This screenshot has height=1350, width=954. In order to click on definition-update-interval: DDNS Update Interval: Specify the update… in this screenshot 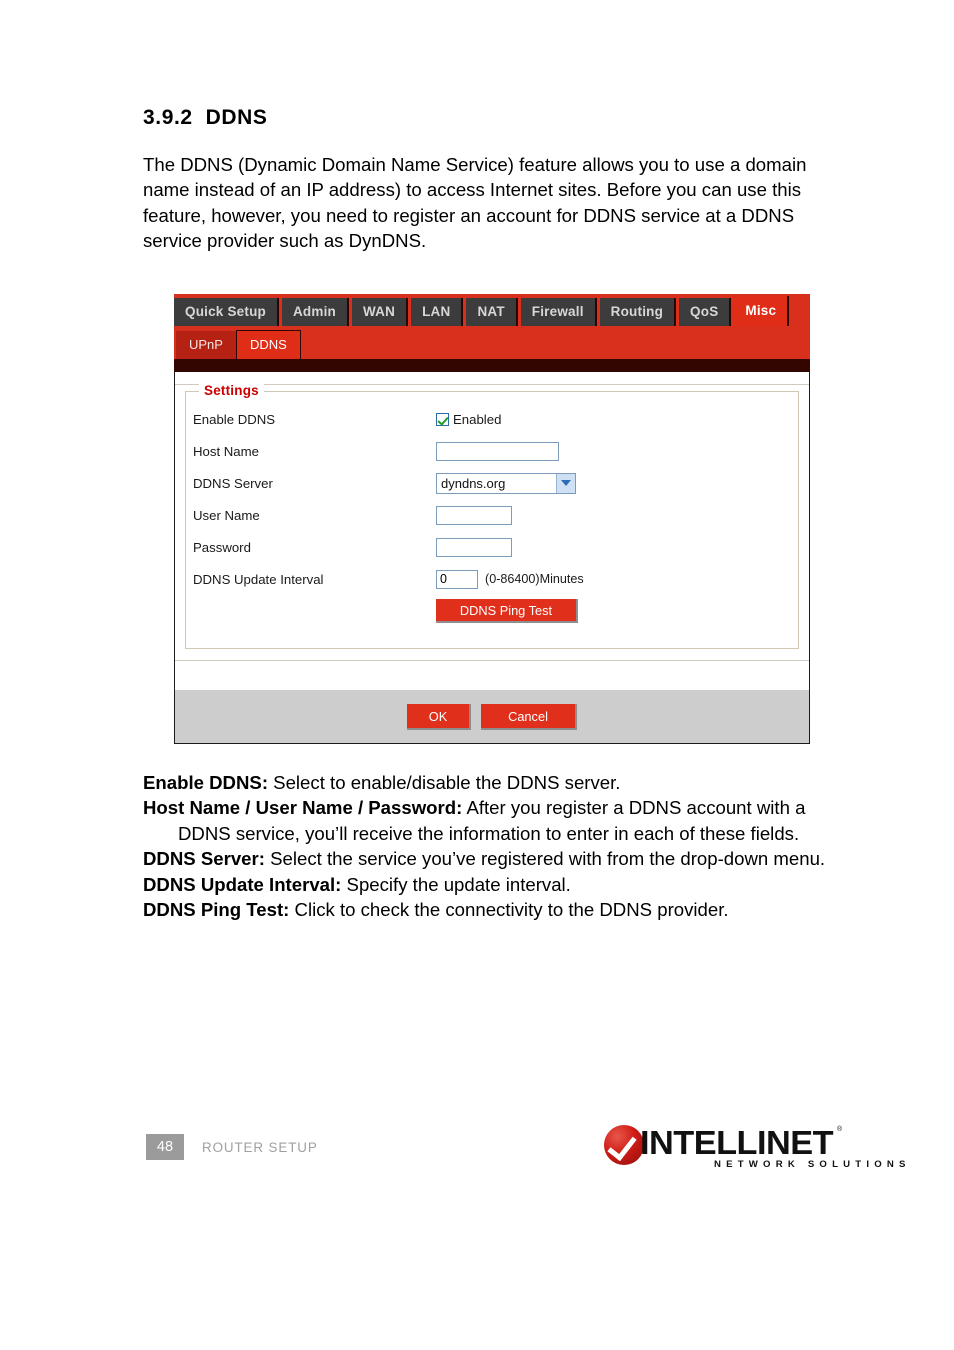, I will do `click(499, 884)`.